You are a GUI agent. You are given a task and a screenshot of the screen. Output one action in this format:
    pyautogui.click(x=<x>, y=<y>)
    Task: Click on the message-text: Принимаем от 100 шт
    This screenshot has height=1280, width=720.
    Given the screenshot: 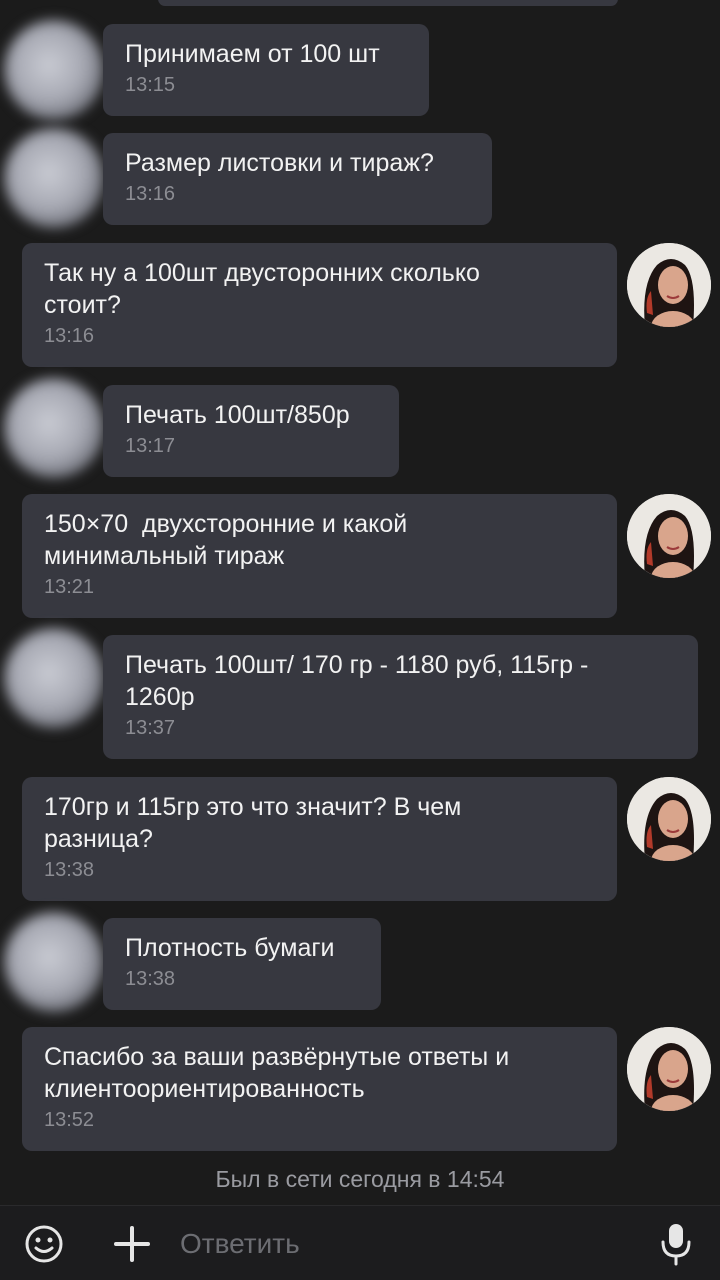 What is the action you would take?
    pyautogui.click(x=252, y=54)
    